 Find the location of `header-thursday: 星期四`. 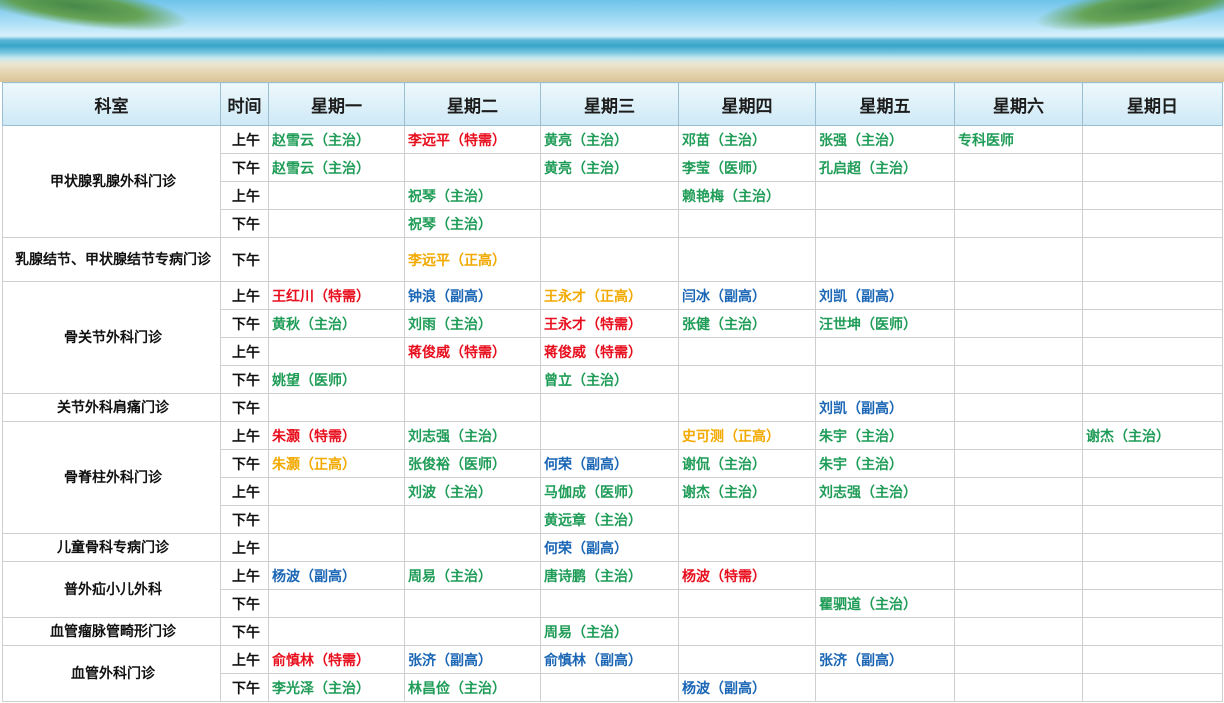

header-thursday: 星期四 is located at coordinates (747, 104).